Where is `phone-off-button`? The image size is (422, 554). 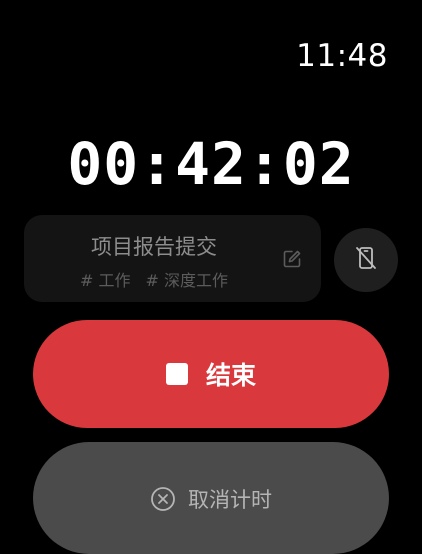
phone-off-button is located at coordinates (366, 260).